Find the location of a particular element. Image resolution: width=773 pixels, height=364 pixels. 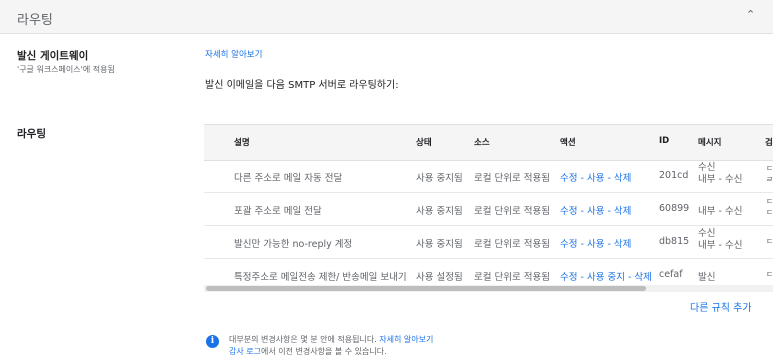

rule-actions: 수정 - 사용 중지 - 삭제 is located at coordinates (606, 277).